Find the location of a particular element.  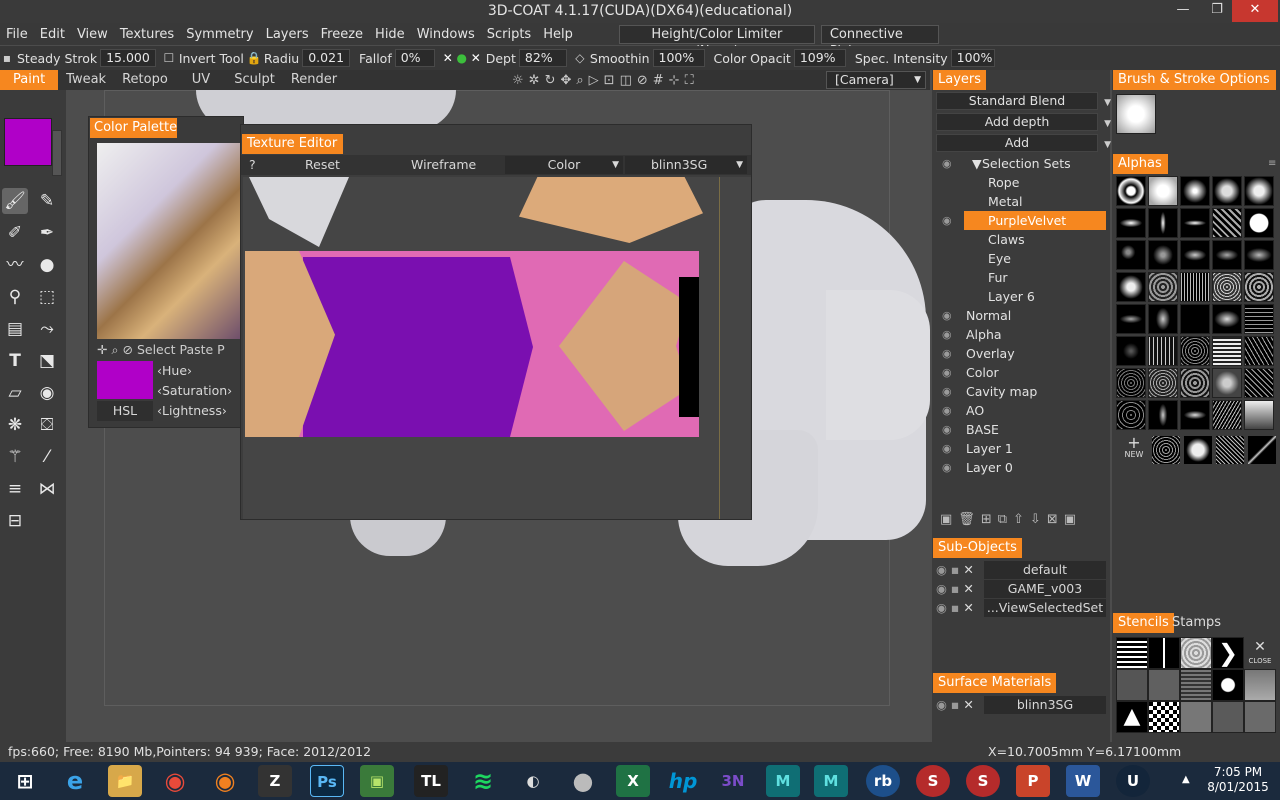

copy-icon: ⧉ is located at coordinates (1005, 519).